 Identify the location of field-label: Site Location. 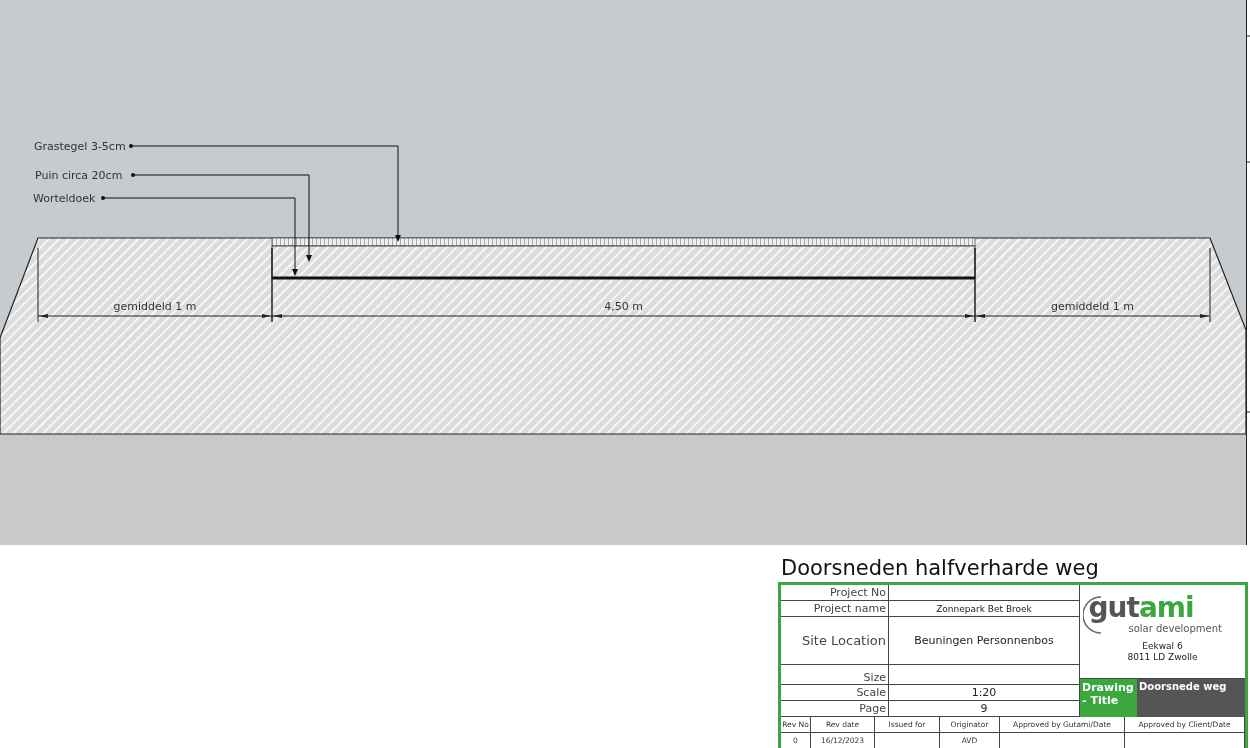
(835, 640).